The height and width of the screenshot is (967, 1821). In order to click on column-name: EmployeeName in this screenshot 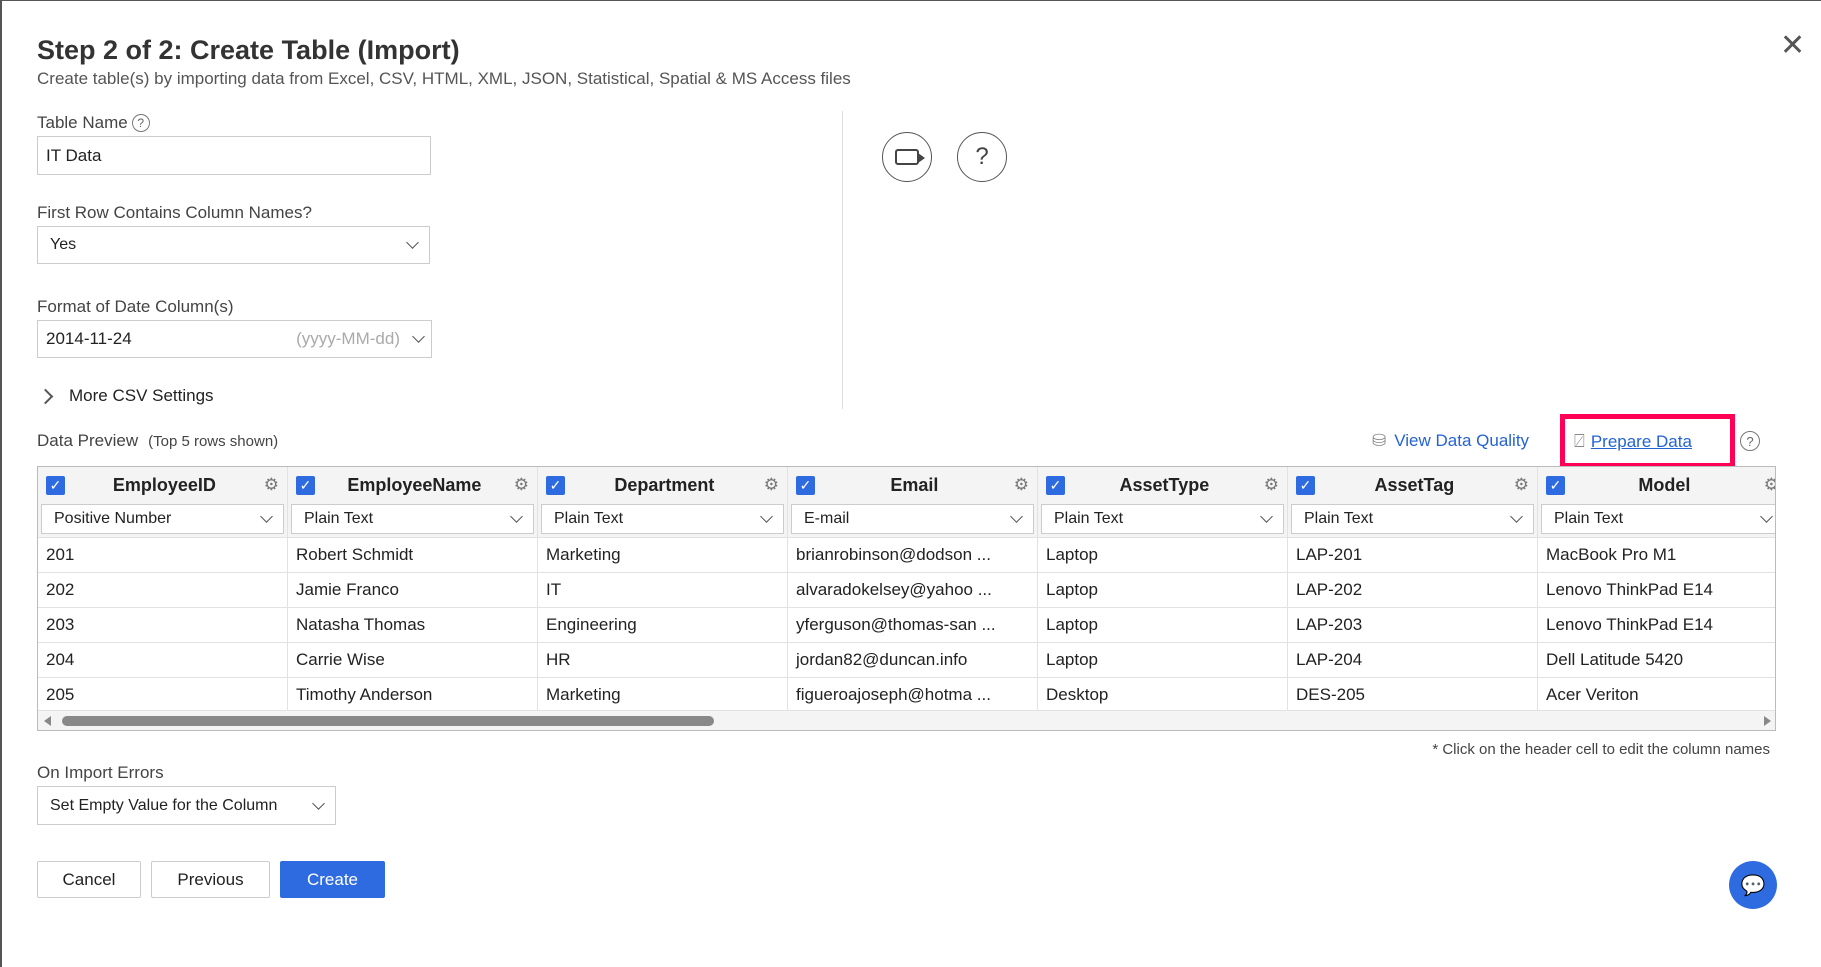, I will do `click(414, 485)`.